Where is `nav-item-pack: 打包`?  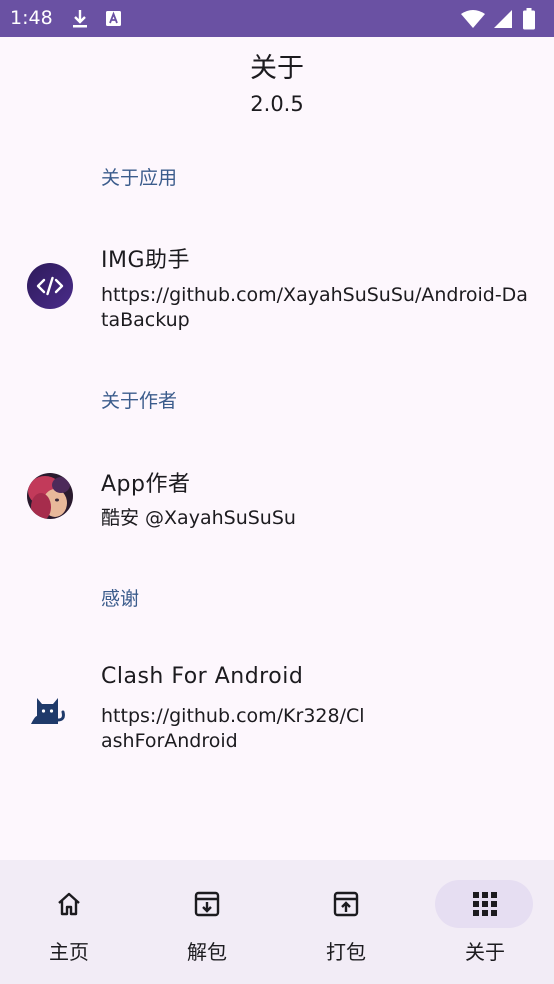 nav-item-pack: 打包 is located at coordinates (346, 922).